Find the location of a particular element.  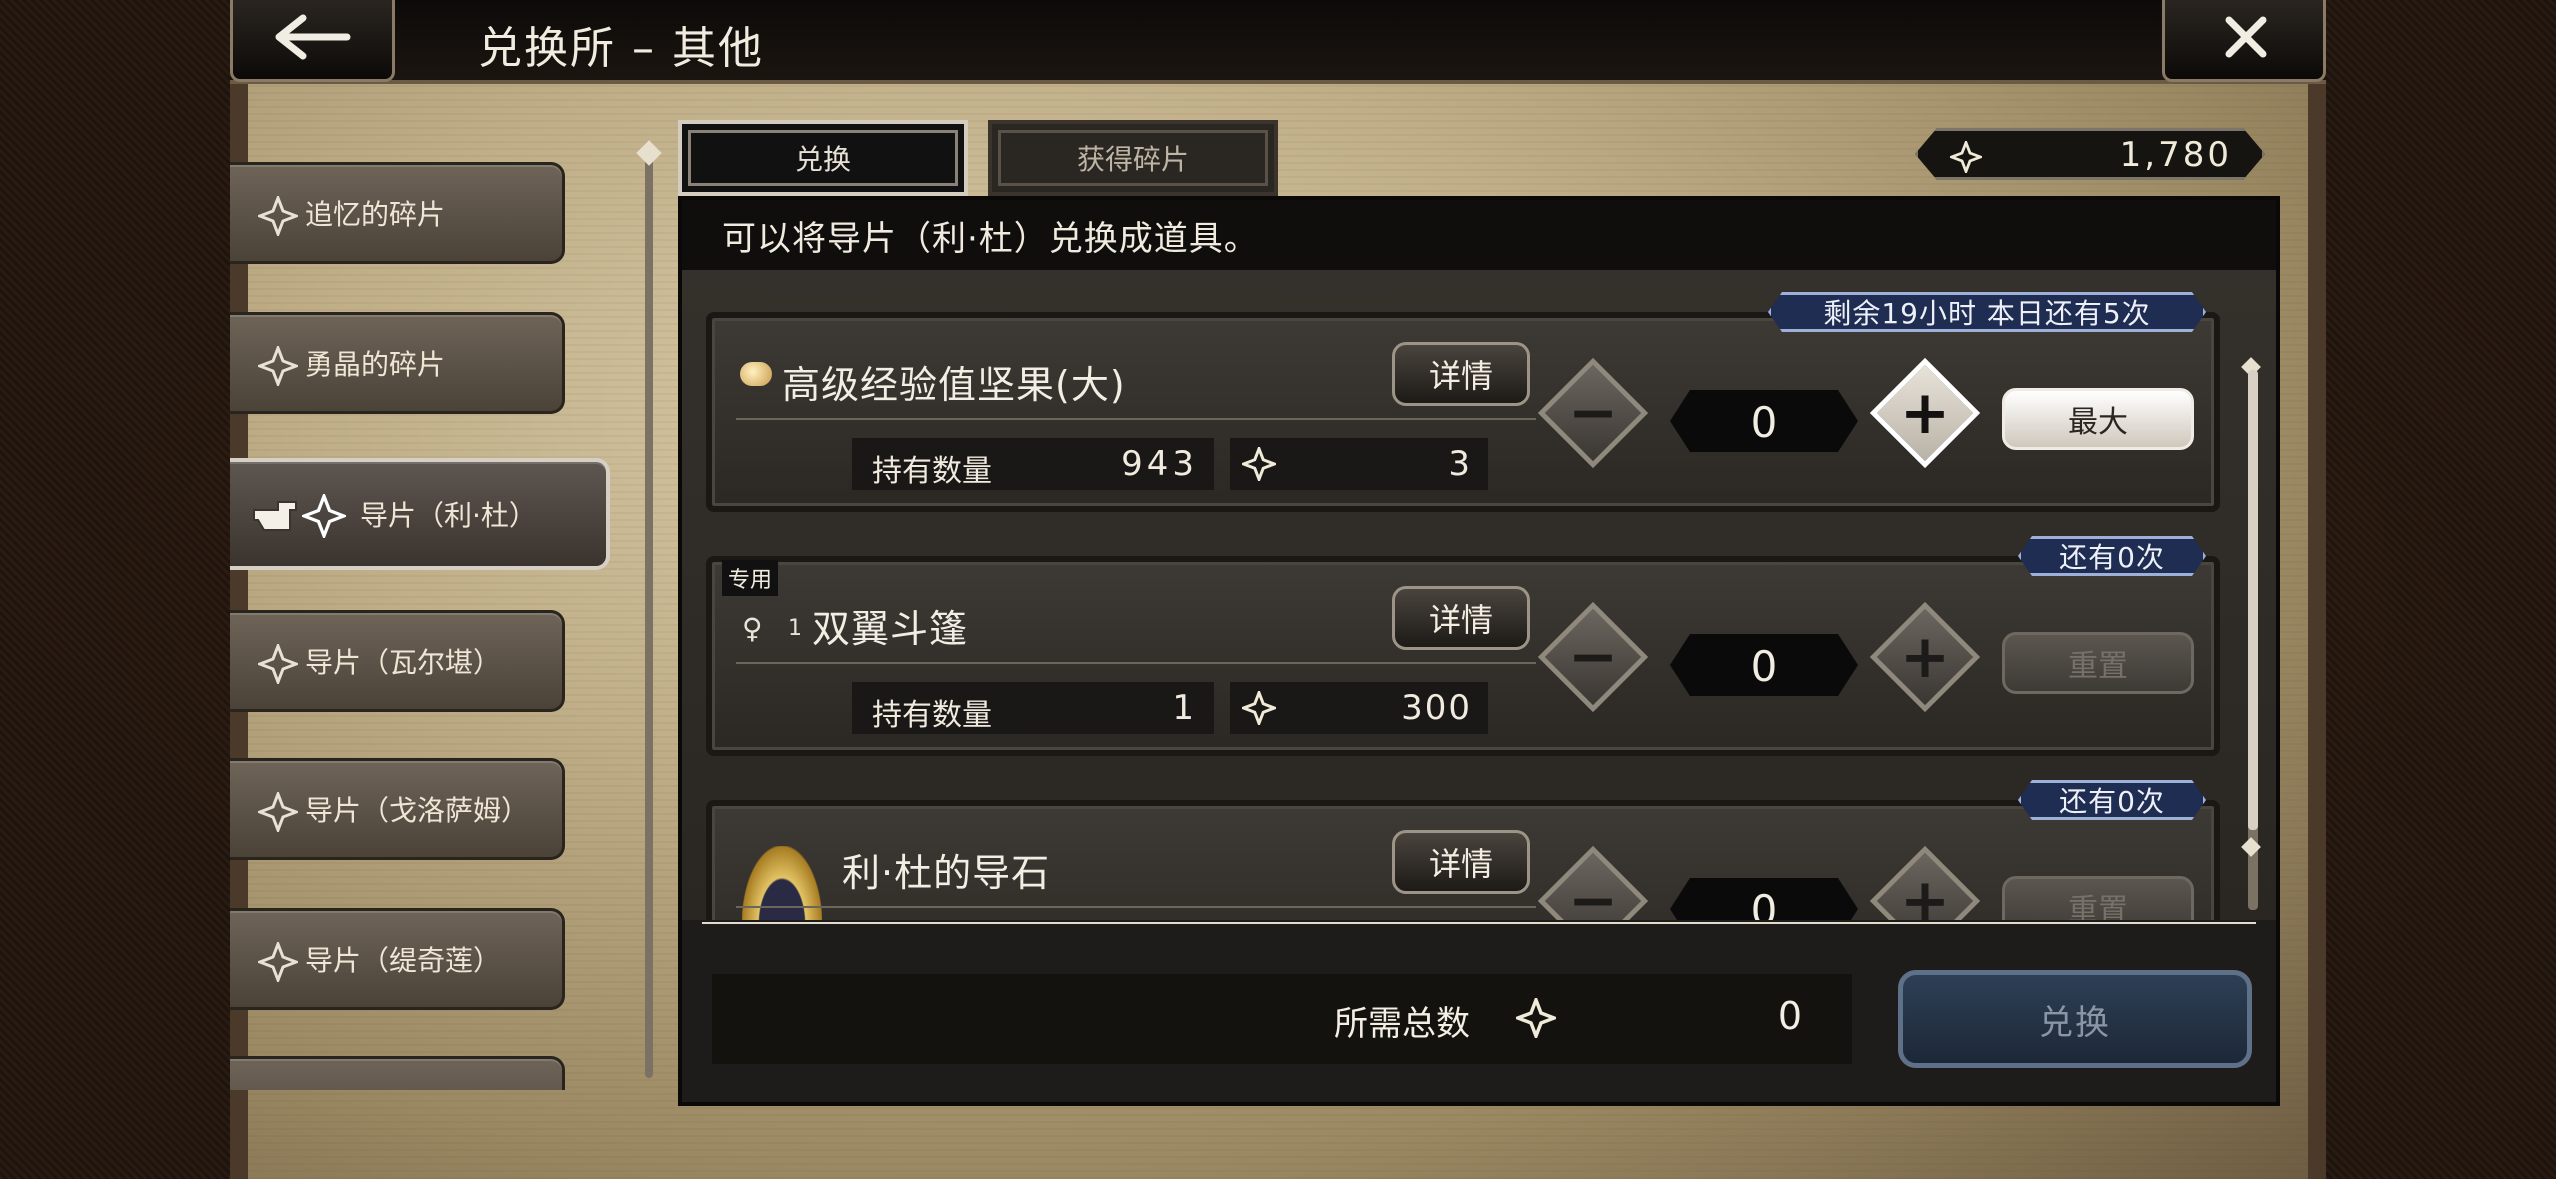

sidebar-item-label: 追忆的碎片 is located at coordinates (375, 214).